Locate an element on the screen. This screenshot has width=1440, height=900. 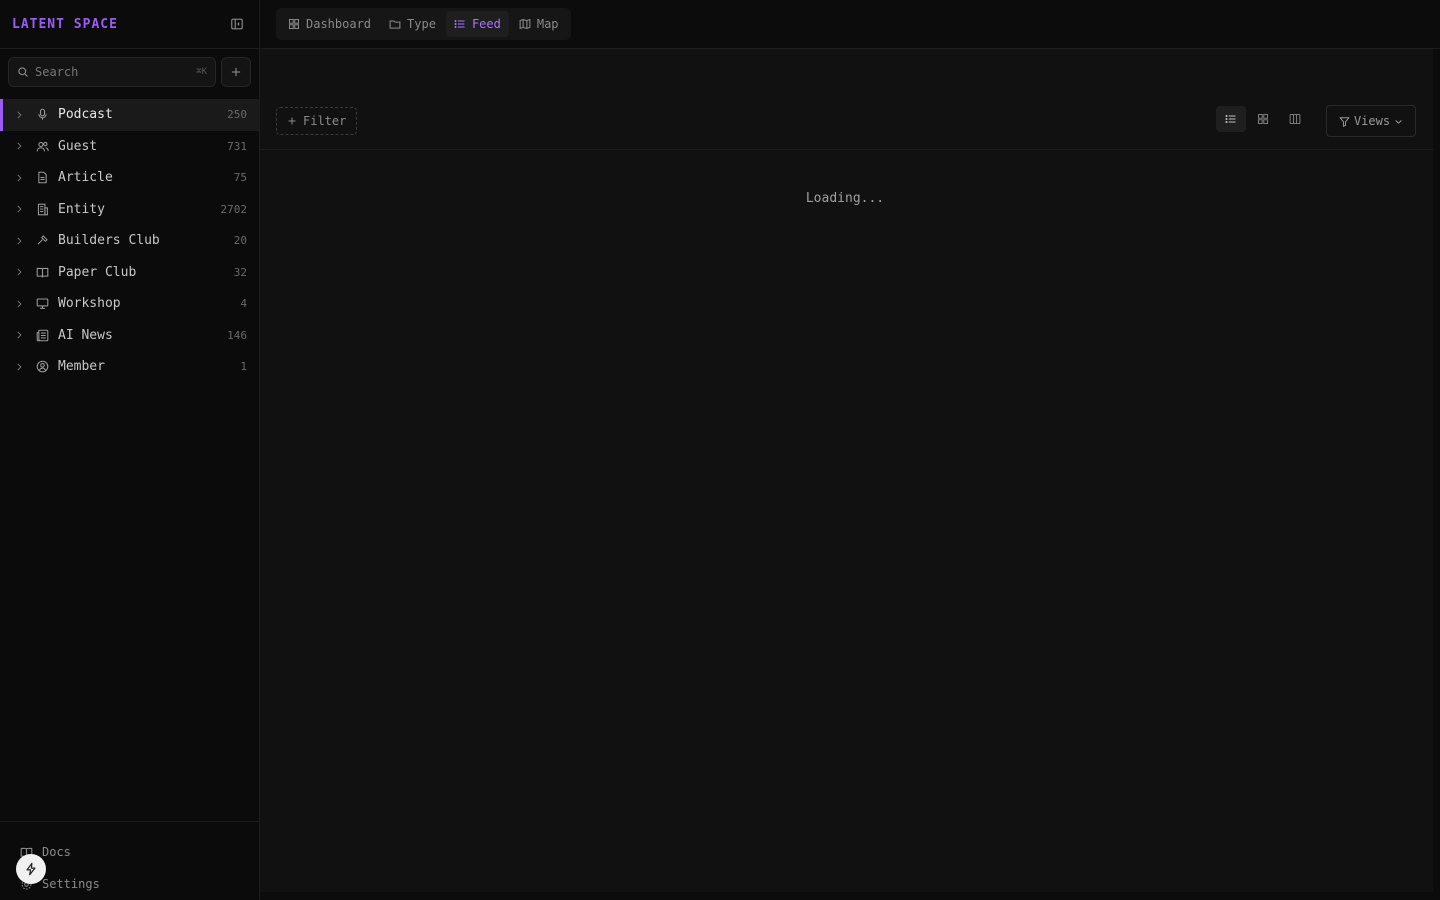
collapse-sidebar-icon is located at coordinates (237, 24).